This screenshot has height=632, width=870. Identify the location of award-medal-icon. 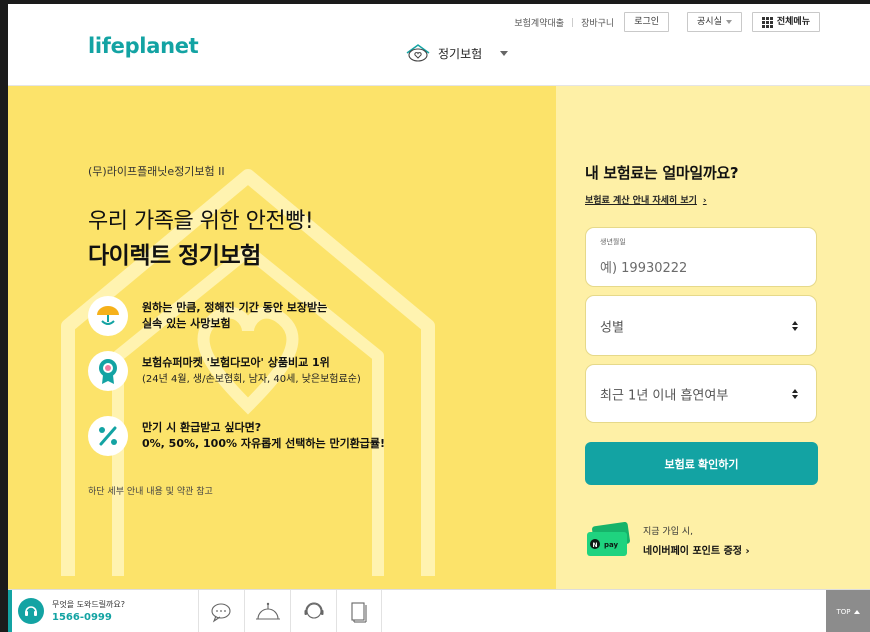
(108, 371).